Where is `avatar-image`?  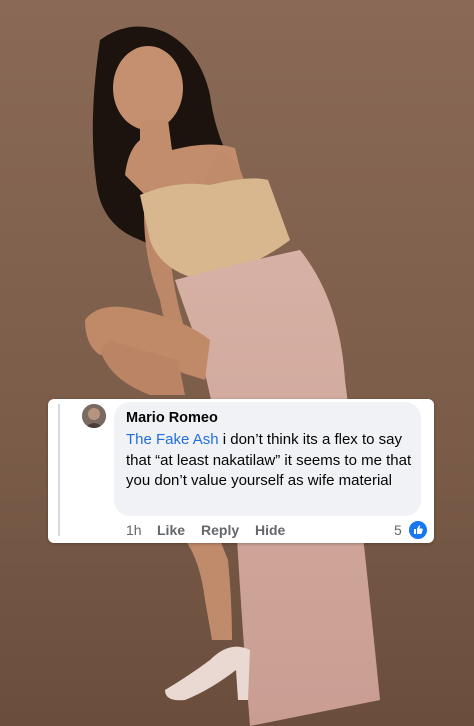
avatar-image is located at coordinates (94, 416).